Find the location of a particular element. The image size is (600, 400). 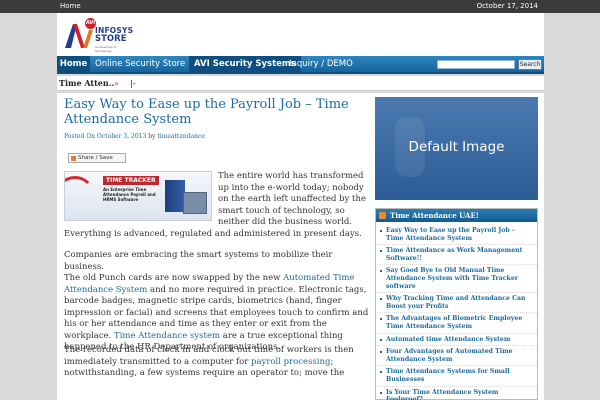

nav-home: Home is located at coordinates (73, 64).